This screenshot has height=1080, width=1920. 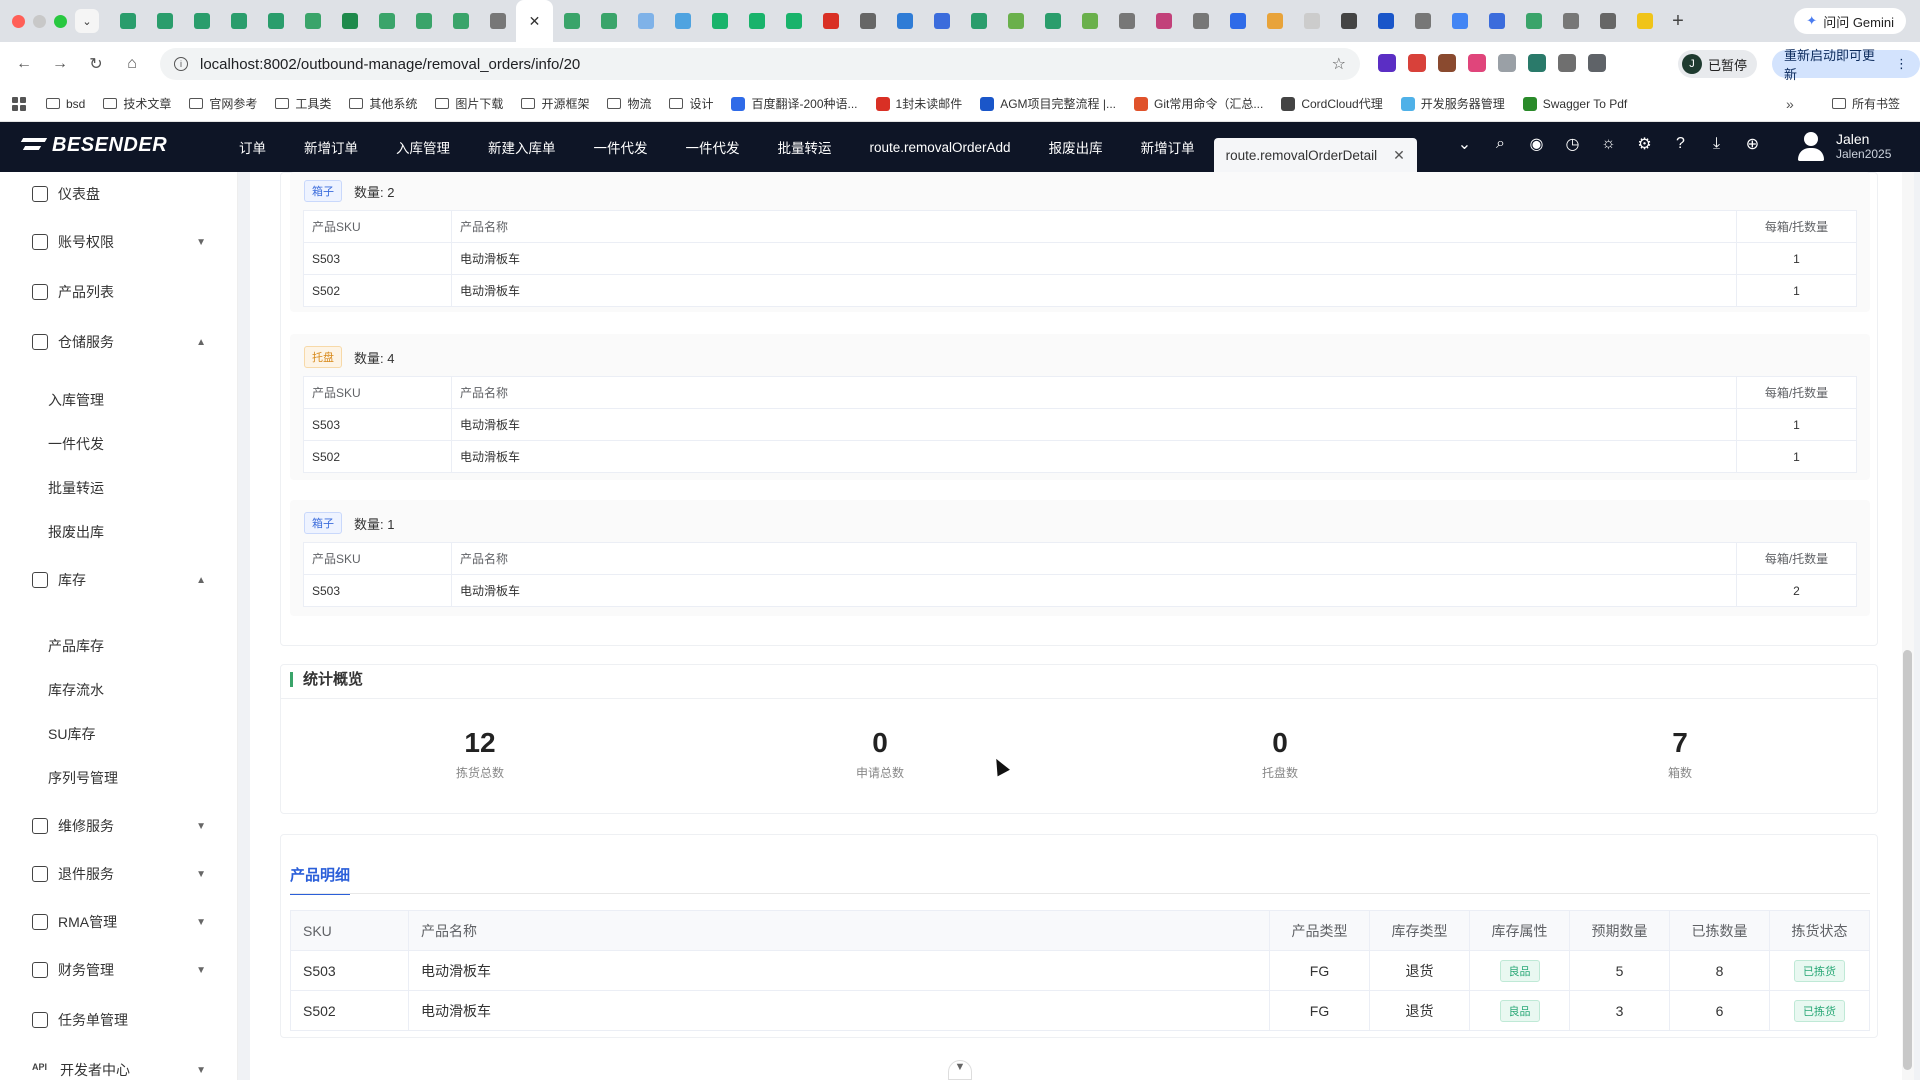 What do you see at coordinates (1417, 63) in the screenshot?
I see `extension-record-icon` at bounding box center [1417, 63].